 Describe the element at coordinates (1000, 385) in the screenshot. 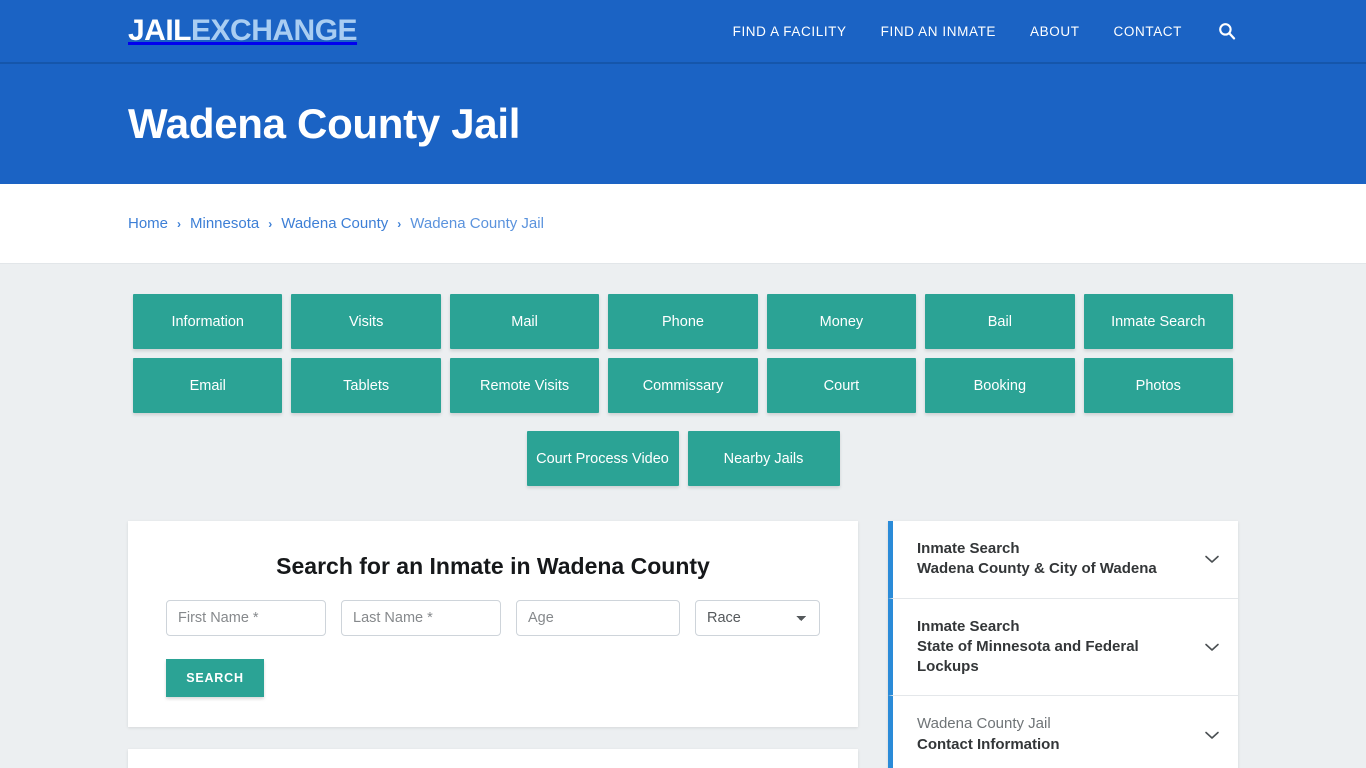

I see `quick-link-booking: Booking` at that location.